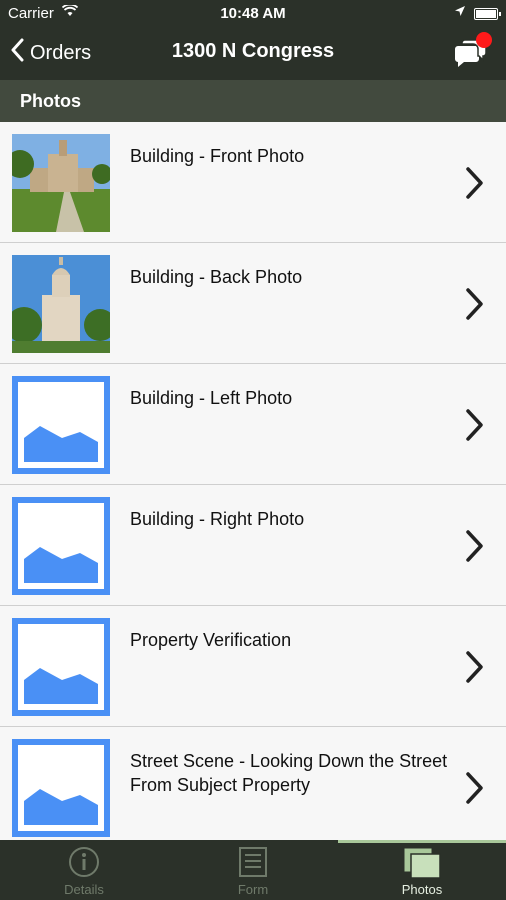  What do you see at coordinates (59, 183) in the screenshot?
I see `front-photo-thumbnail` at bounding box center [59, 183].